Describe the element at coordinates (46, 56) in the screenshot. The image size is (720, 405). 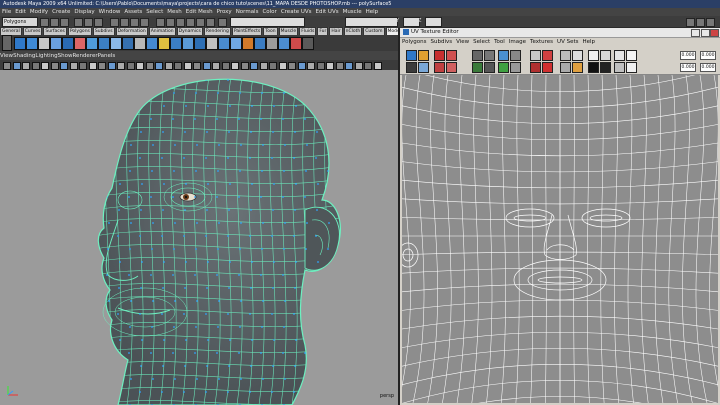
I see `viewport-menu-lighting: Lighting` at that location.